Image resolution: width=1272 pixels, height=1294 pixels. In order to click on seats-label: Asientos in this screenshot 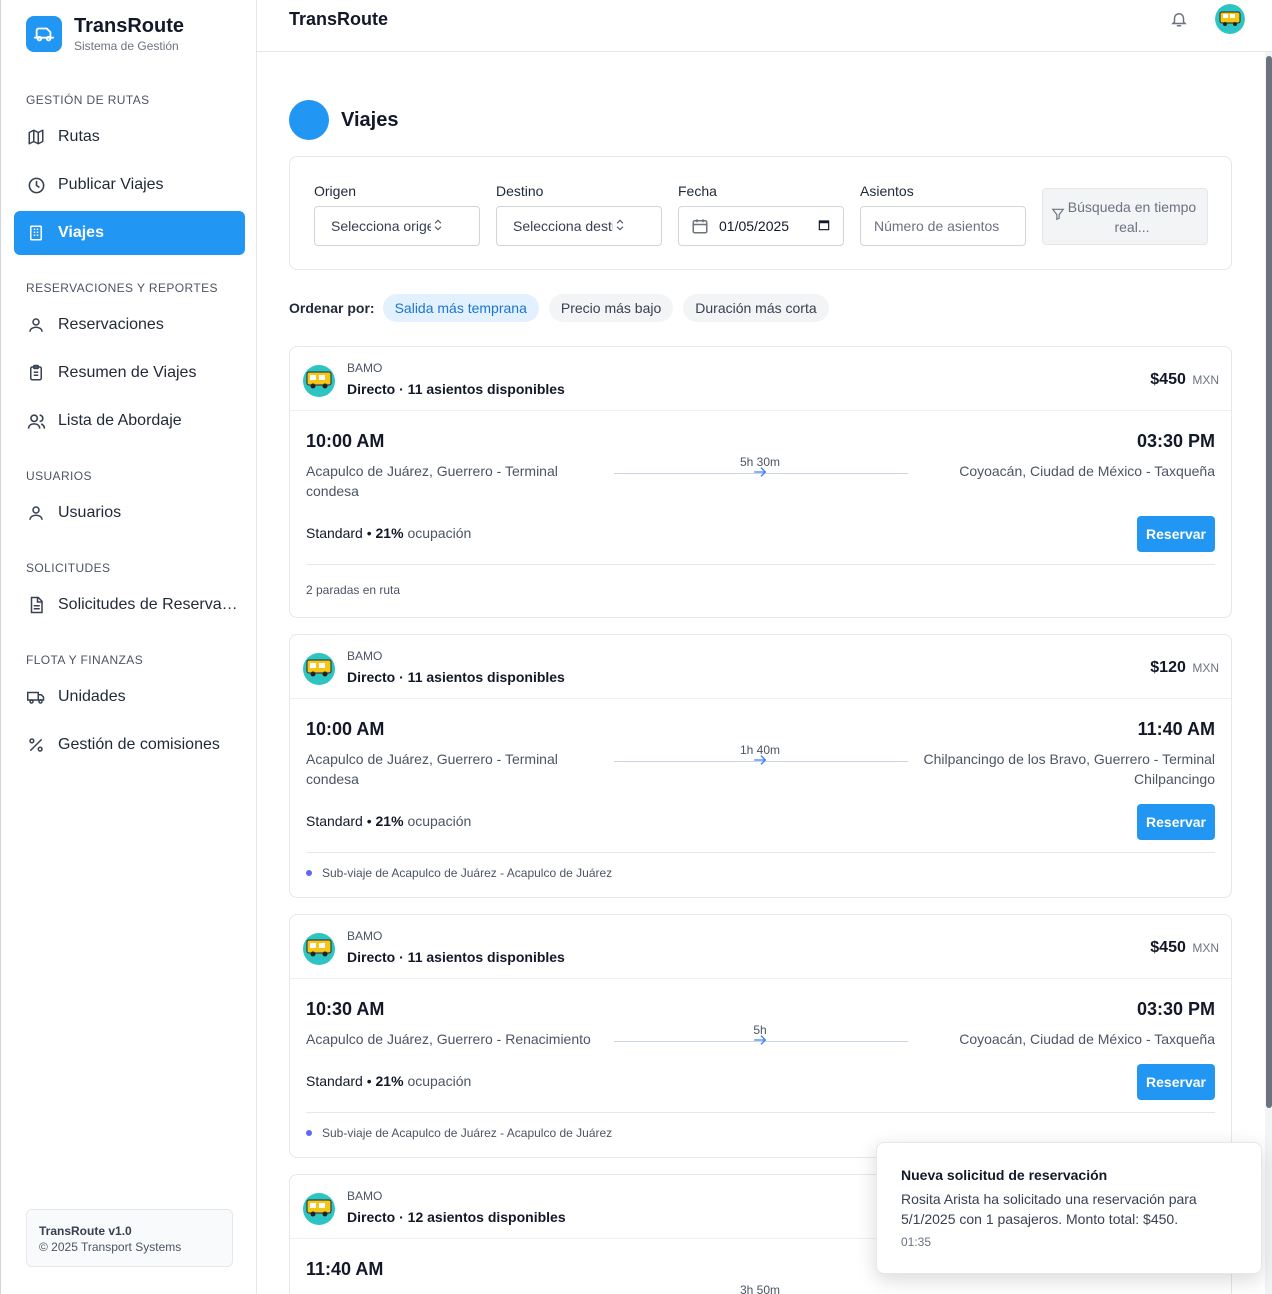, I will do `click(887, 191)`.